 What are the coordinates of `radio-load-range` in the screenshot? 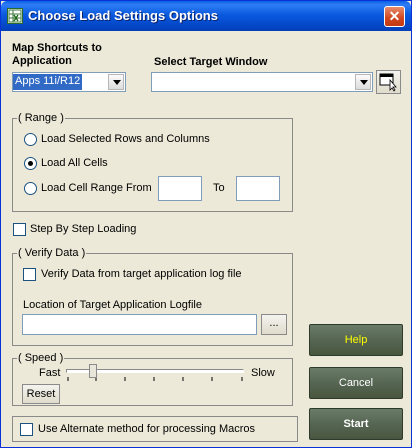 It's located at (30, 188).